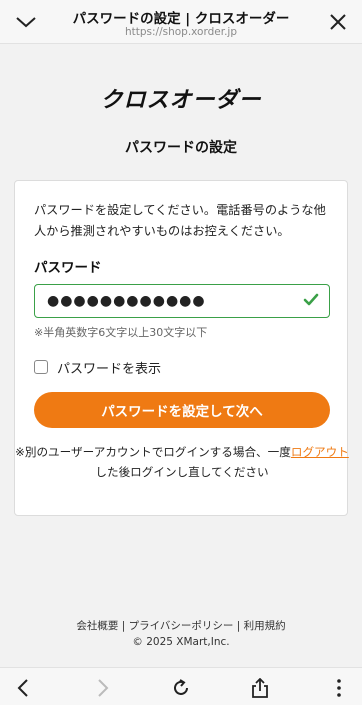 The height and width of the screenshot is (705, 362). What do you see at coordinates (338, 22) in the screenshot?
I see `close-icon` at bounding box center [338, 22].